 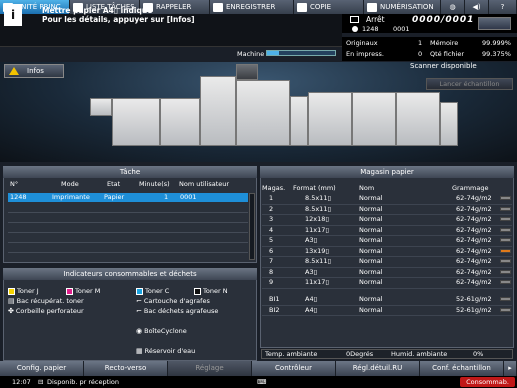 I want to click on tab-copie: COPIE, so click(x=329, y=7).